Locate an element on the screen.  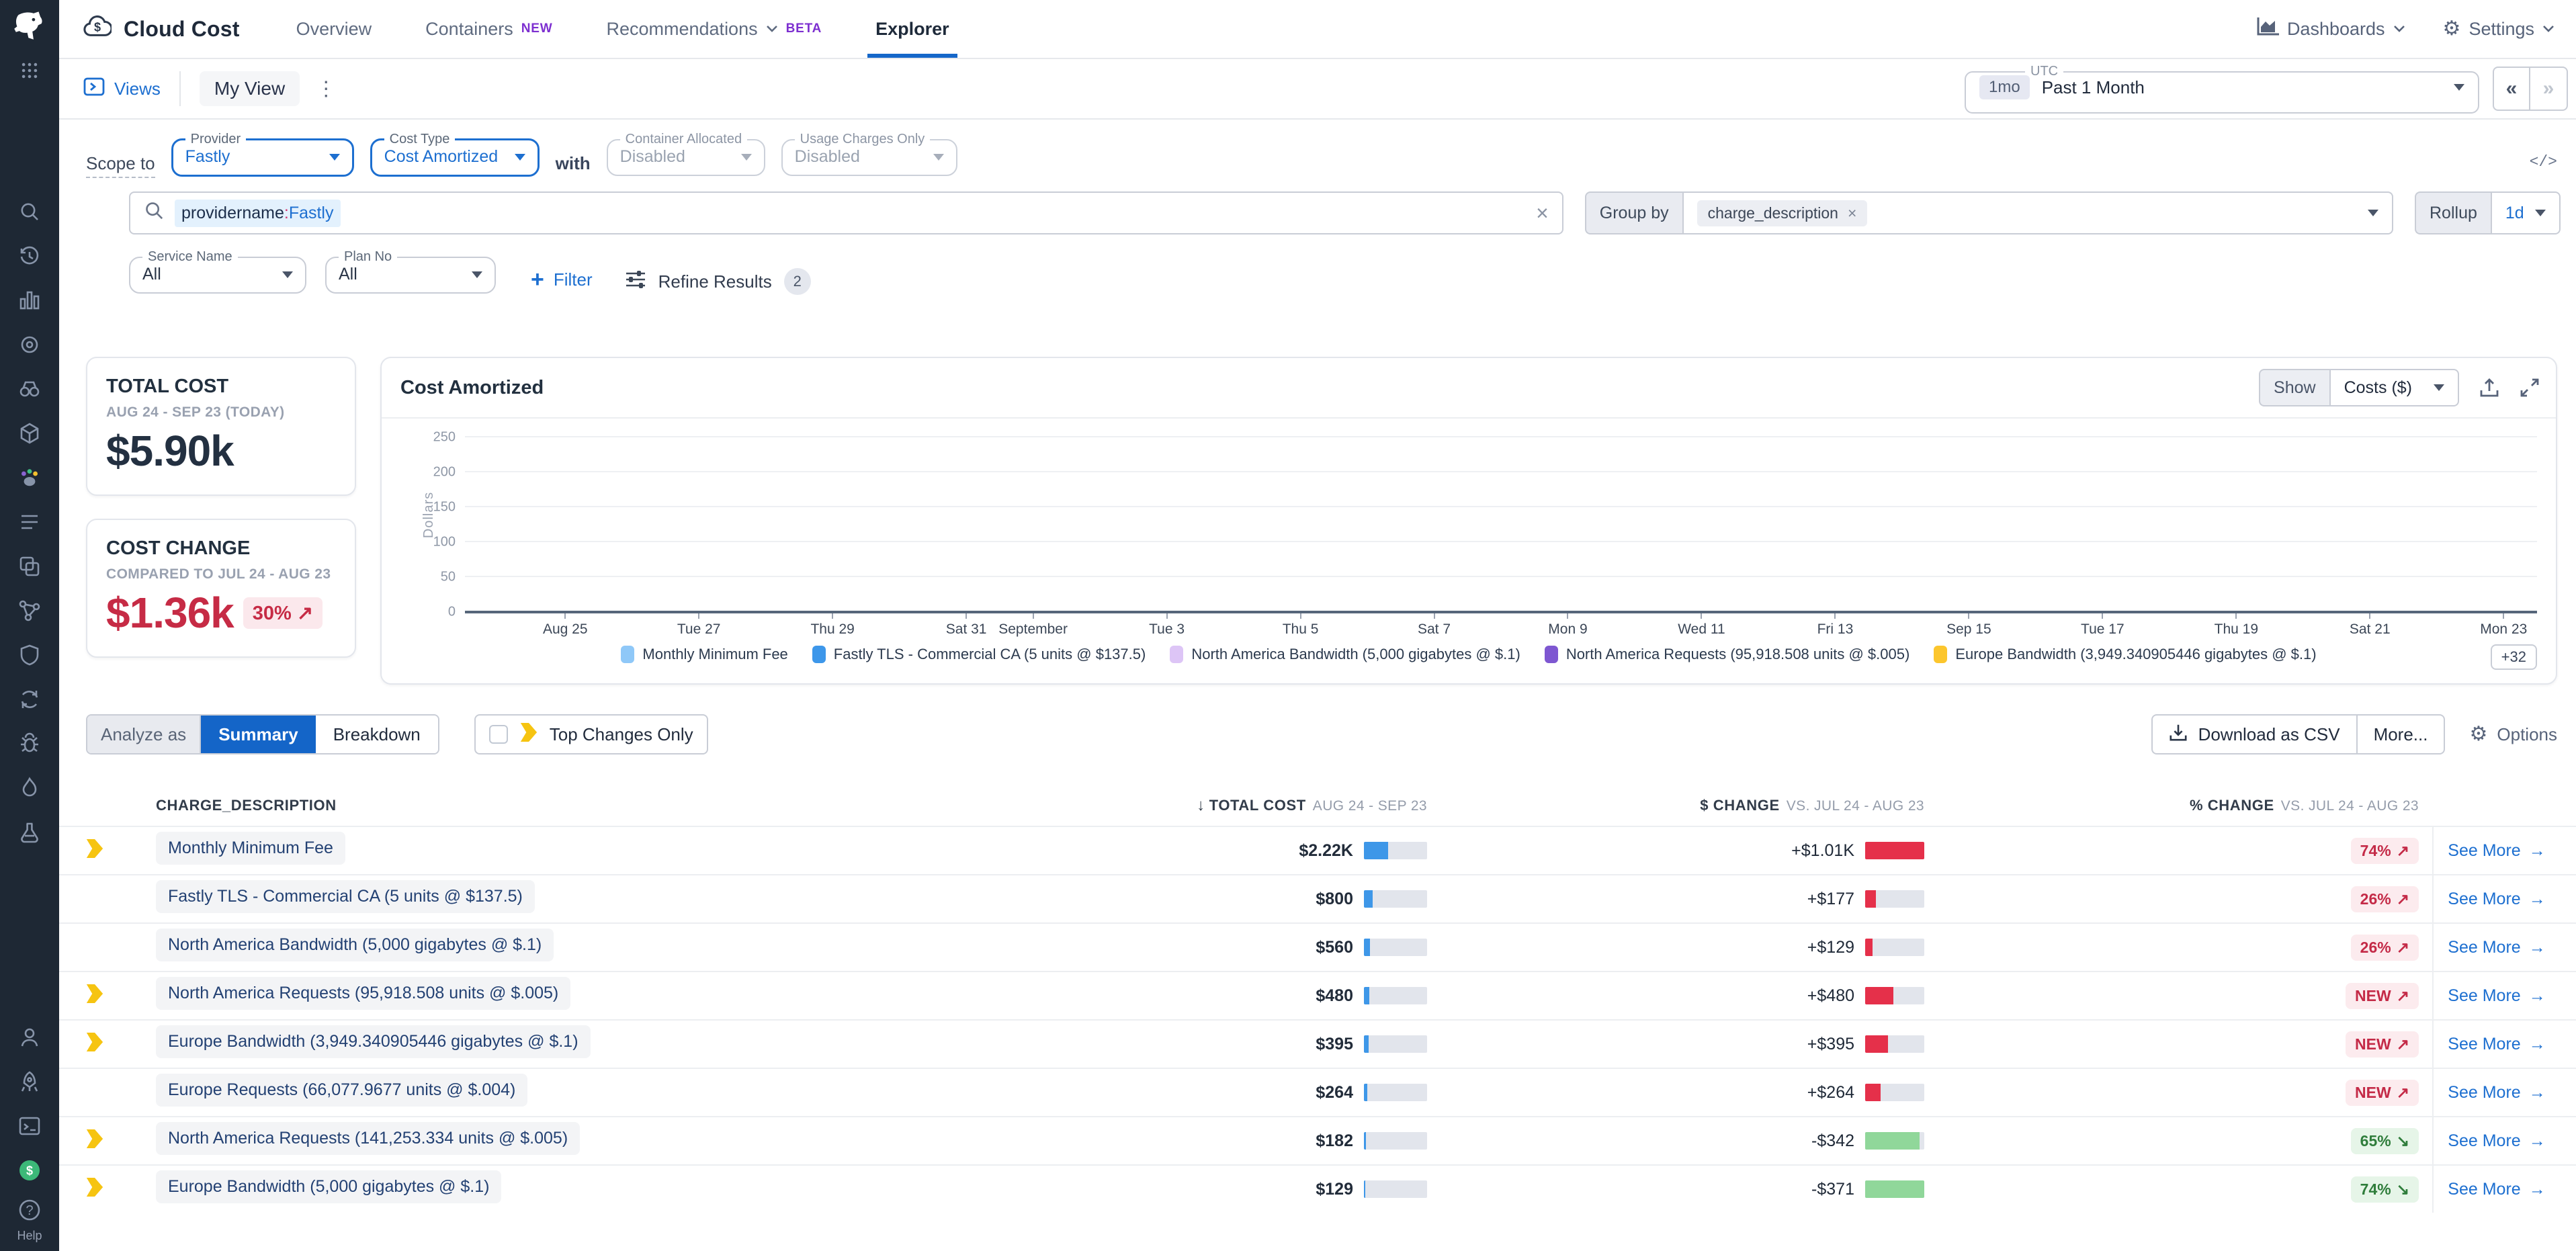
sidebar-item-search is located at coordinates (29, 214).